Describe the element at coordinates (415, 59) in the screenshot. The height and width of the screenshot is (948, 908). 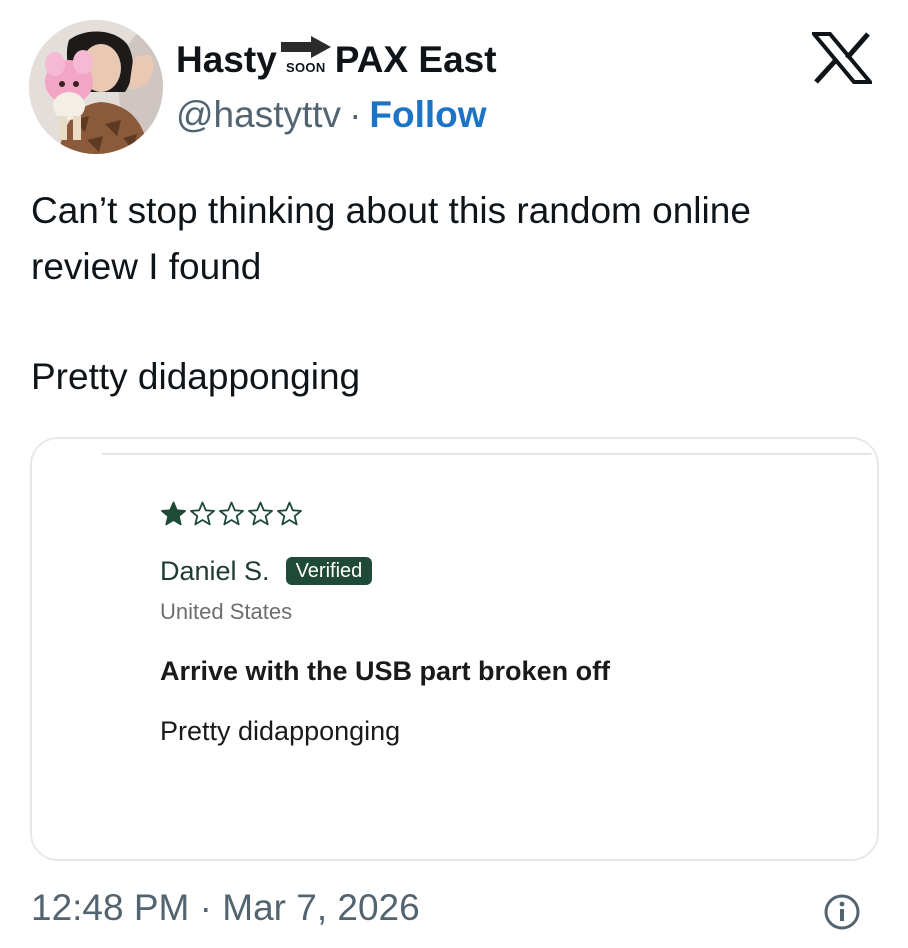
I see `author-name-part-2: PAX East` at that location.